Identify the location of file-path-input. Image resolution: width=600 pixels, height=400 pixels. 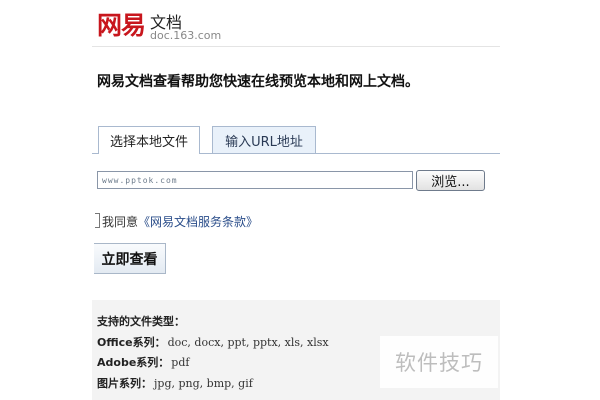
(255, 180).